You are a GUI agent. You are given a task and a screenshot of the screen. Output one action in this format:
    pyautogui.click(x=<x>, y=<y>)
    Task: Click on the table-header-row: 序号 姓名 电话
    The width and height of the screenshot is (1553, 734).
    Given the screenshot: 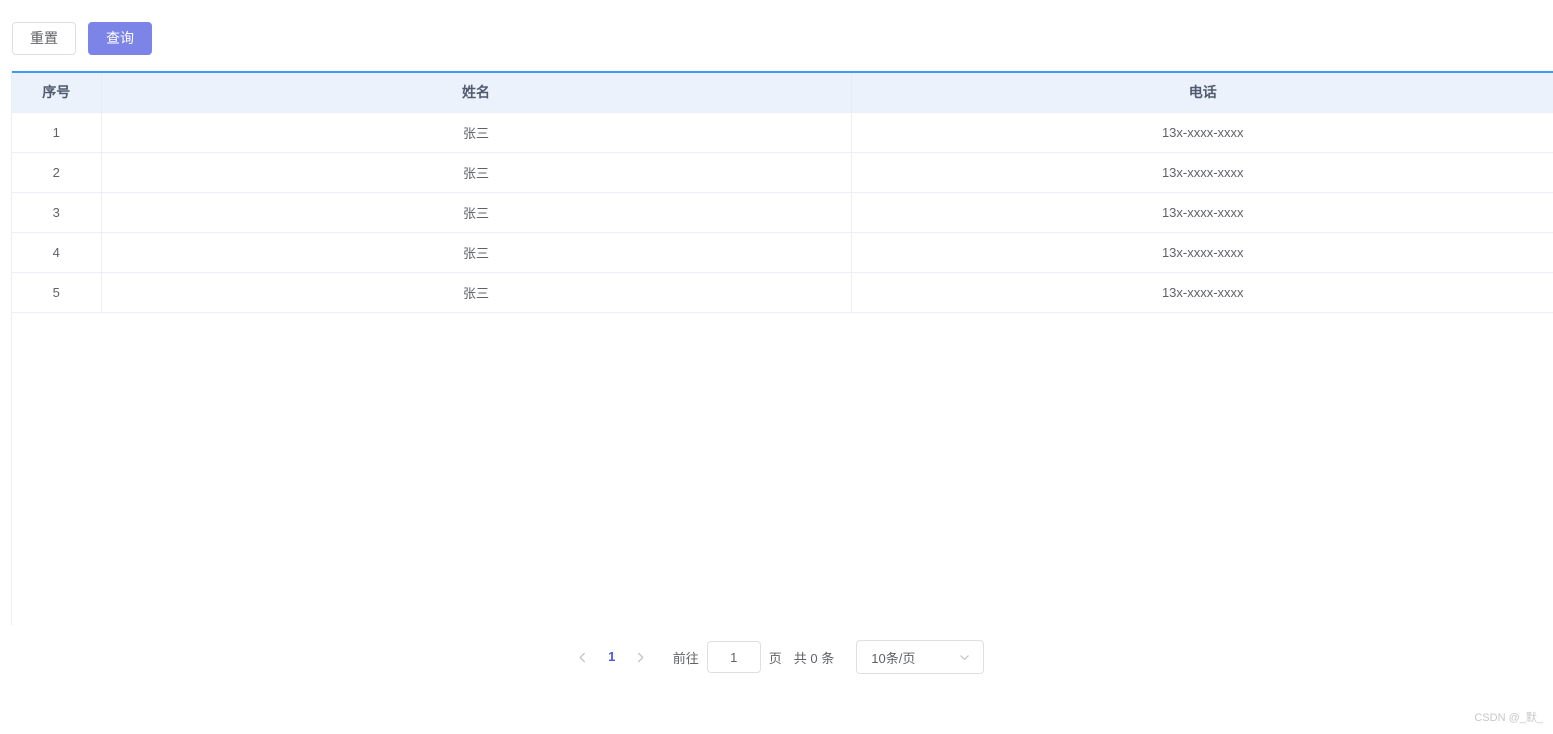 What is the action you would take?
    pyautogui.click(x=782, y=92)
    